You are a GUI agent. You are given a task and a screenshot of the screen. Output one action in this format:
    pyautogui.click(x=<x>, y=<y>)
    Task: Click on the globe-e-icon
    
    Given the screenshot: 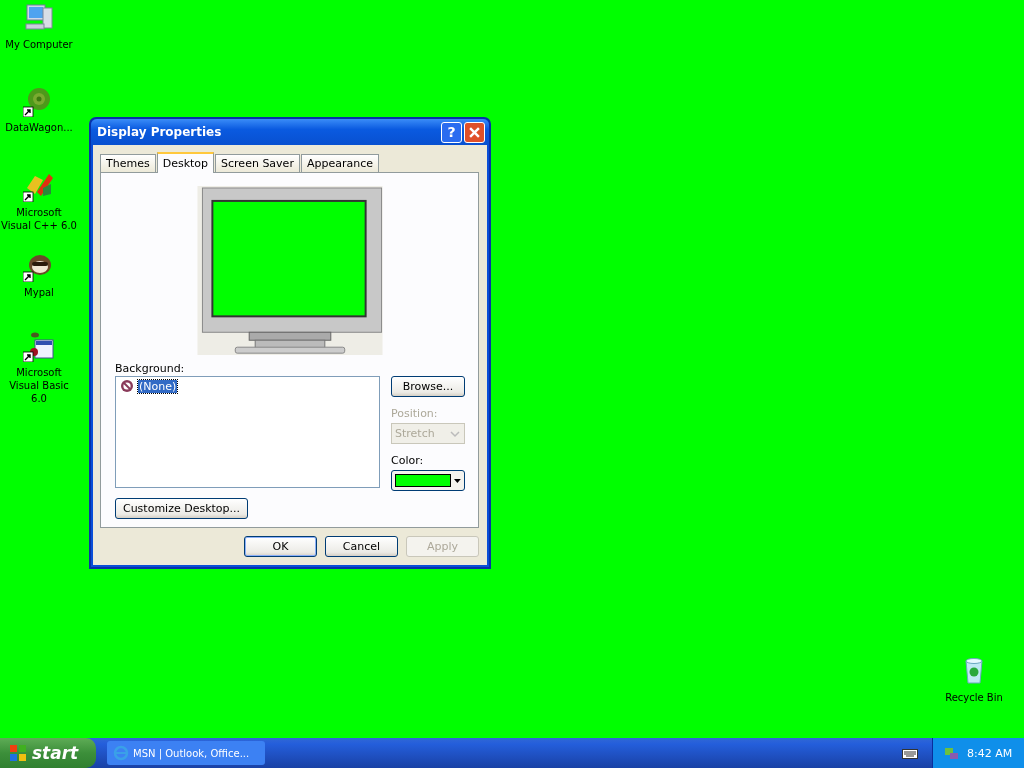 What is the action you would take?
    pyautogui.click(x=121, y=753)
    